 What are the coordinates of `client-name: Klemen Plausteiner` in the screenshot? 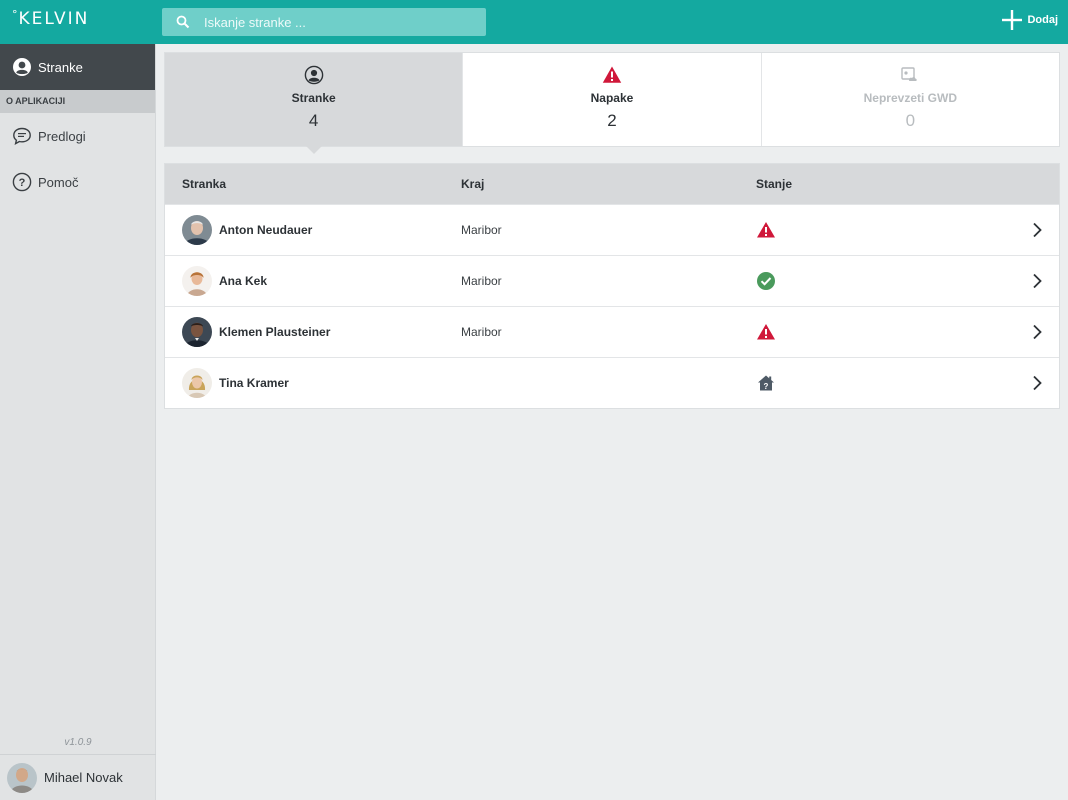 It's located at (275, 332).